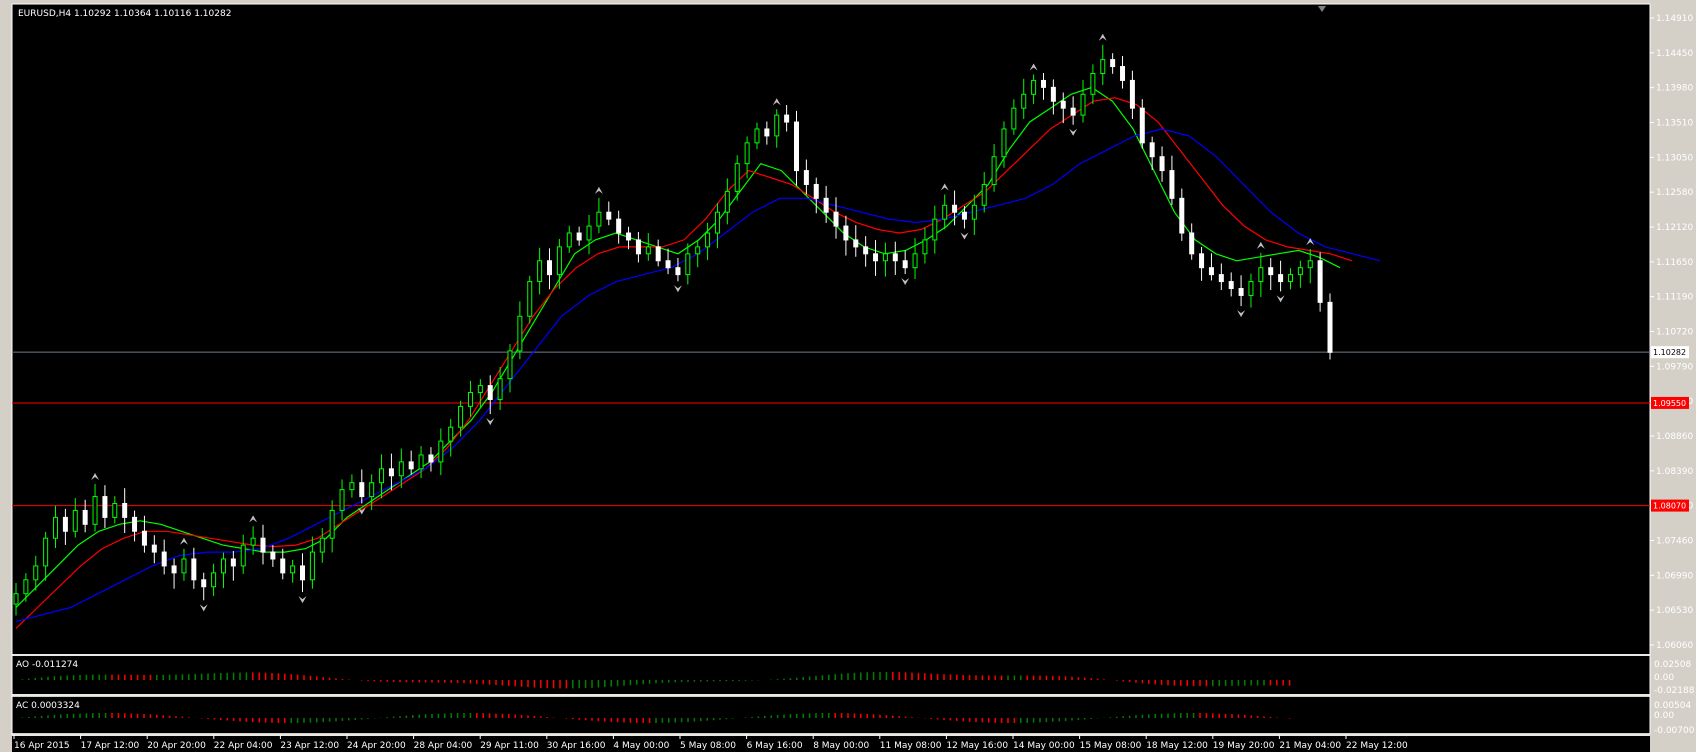  I want to click on ac-tick-zero: 0.00, so click(1664, 716).